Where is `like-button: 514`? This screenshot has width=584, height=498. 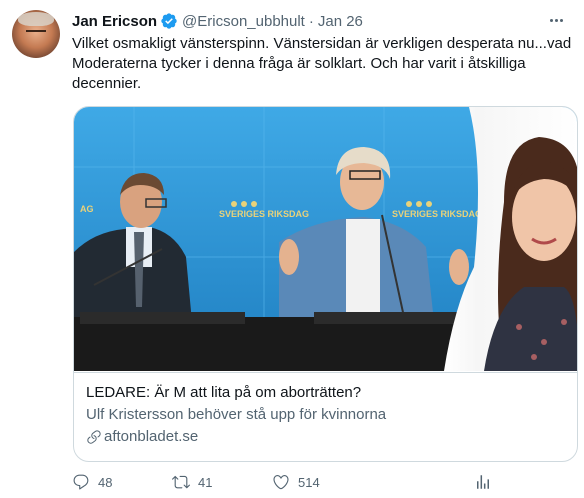 like-button: 514 is located at coordinates (296, 482).